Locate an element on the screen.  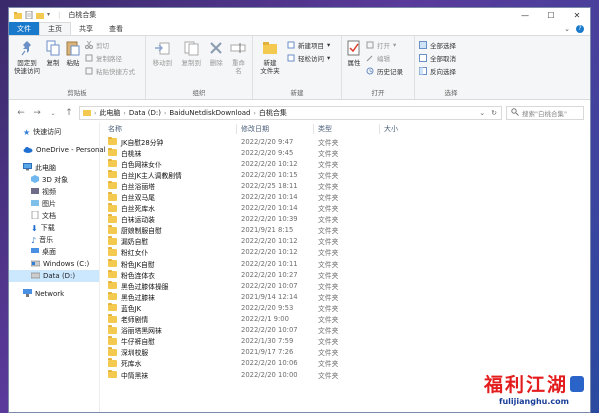
help-icon: ? is located at coordinates (580, 28).